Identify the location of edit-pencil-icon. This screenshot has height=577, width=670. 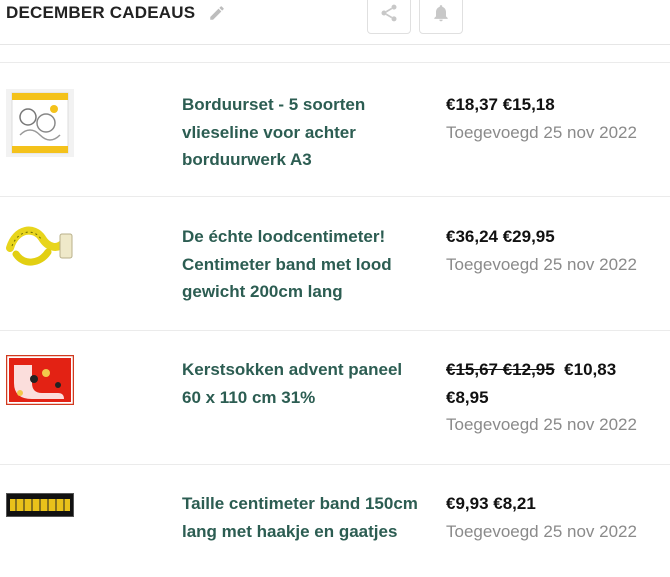
(217, 13).